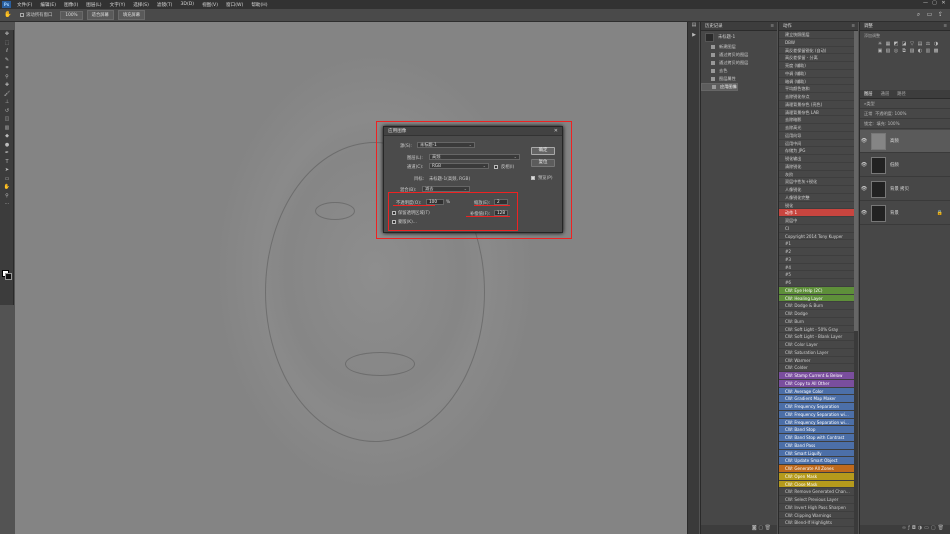 The height and width of the screenshot is (534, 950). Describe the element at coordinates (22, 15) in the screenshot. I see `scroll-all-checkbox` at that location.